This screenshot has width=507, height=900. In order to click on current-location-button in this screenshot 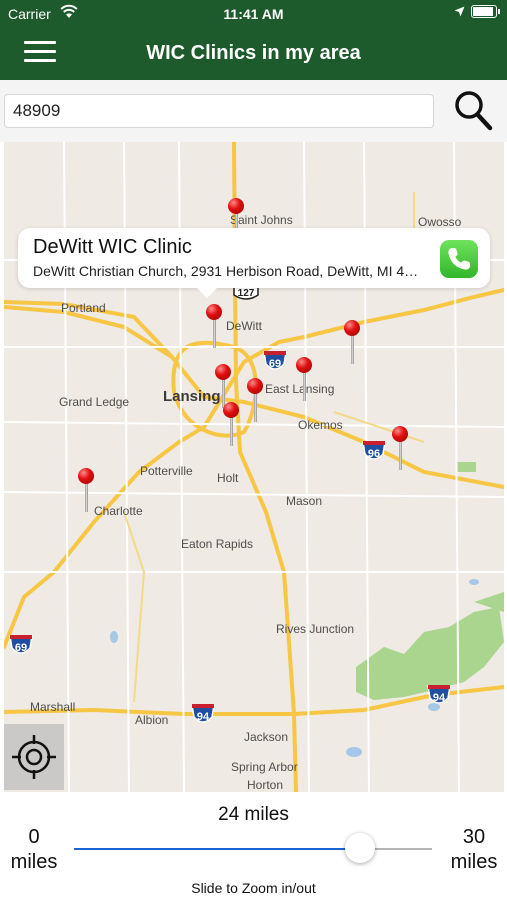, I will do `click(34, 757)`.